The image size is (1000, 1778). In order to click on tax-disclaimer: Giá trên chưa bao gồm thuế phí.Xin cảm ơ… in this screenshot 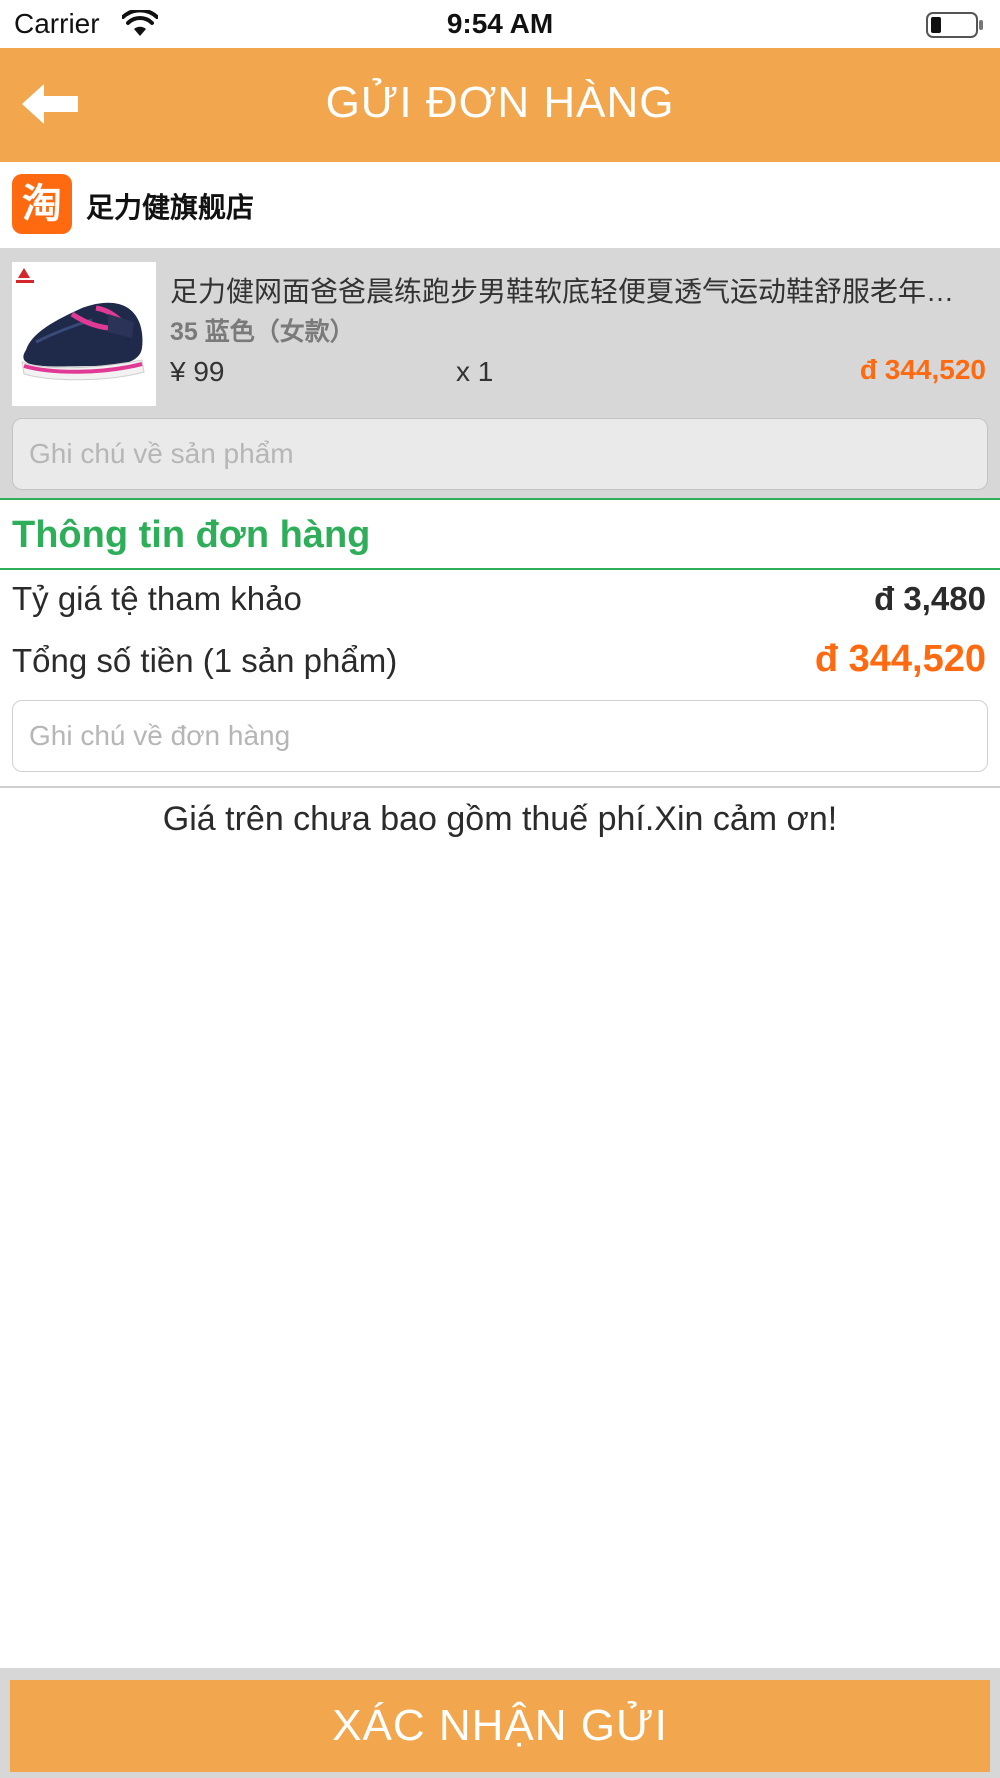, I will do `click(500, 819)`.